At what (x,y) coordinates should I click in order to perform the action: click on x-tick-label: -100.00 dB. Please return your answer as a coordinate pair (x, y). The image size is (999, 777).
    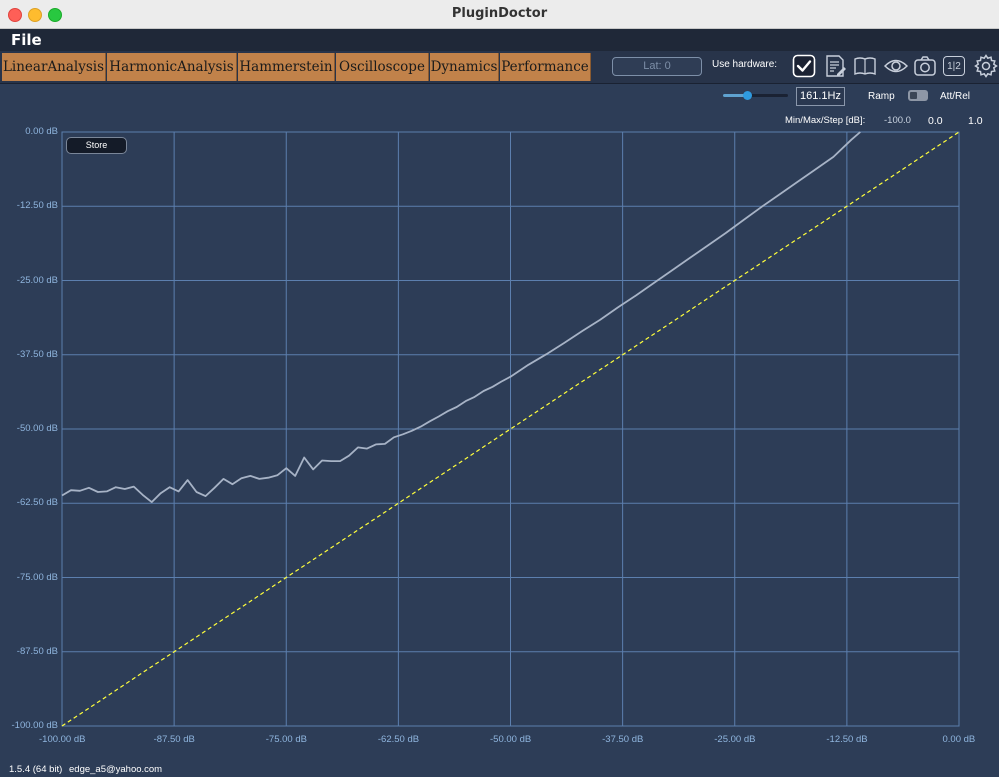
    Looking at the image, I should click on (62, 739).